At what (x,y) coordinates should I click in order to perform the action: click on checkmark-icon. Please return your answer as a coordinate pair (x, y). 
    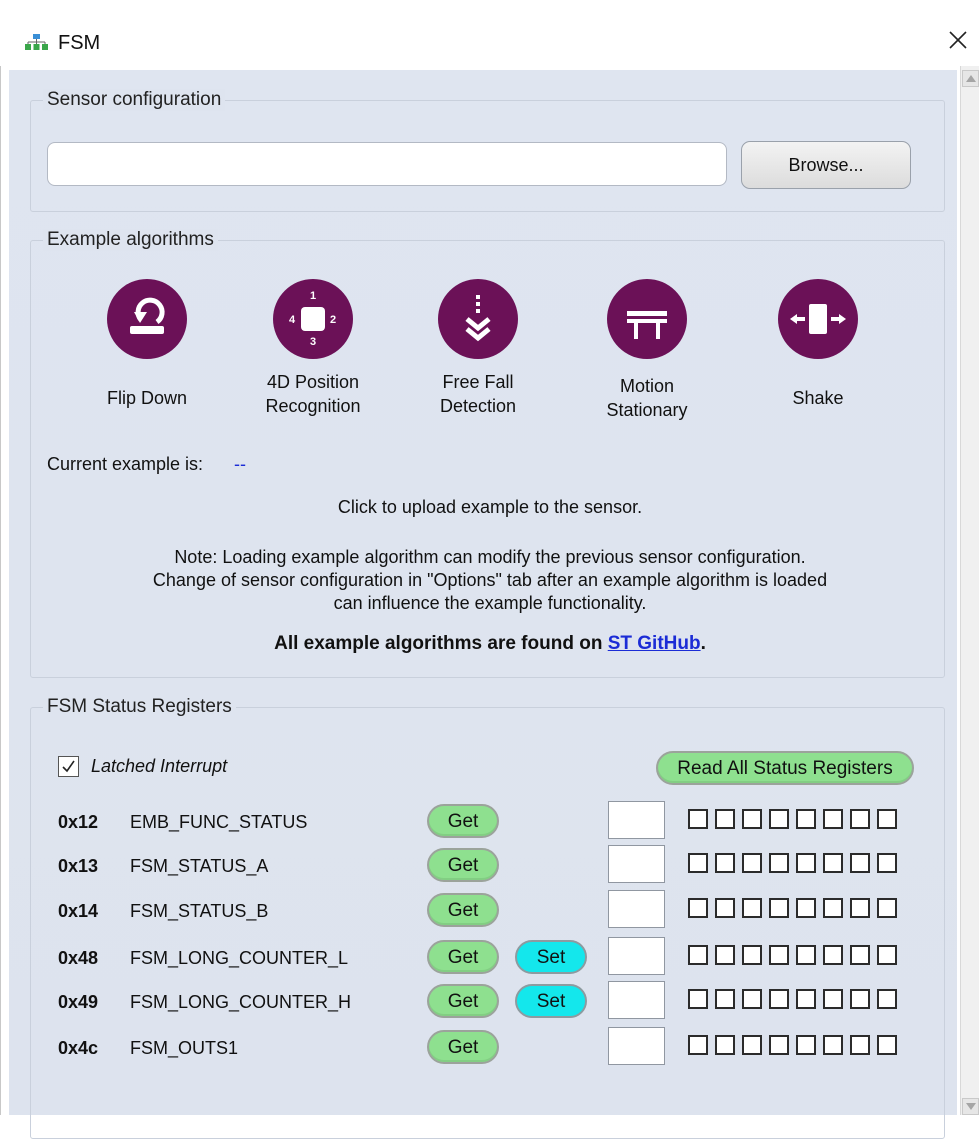
    Looking at the image, I should click on (68, 766).